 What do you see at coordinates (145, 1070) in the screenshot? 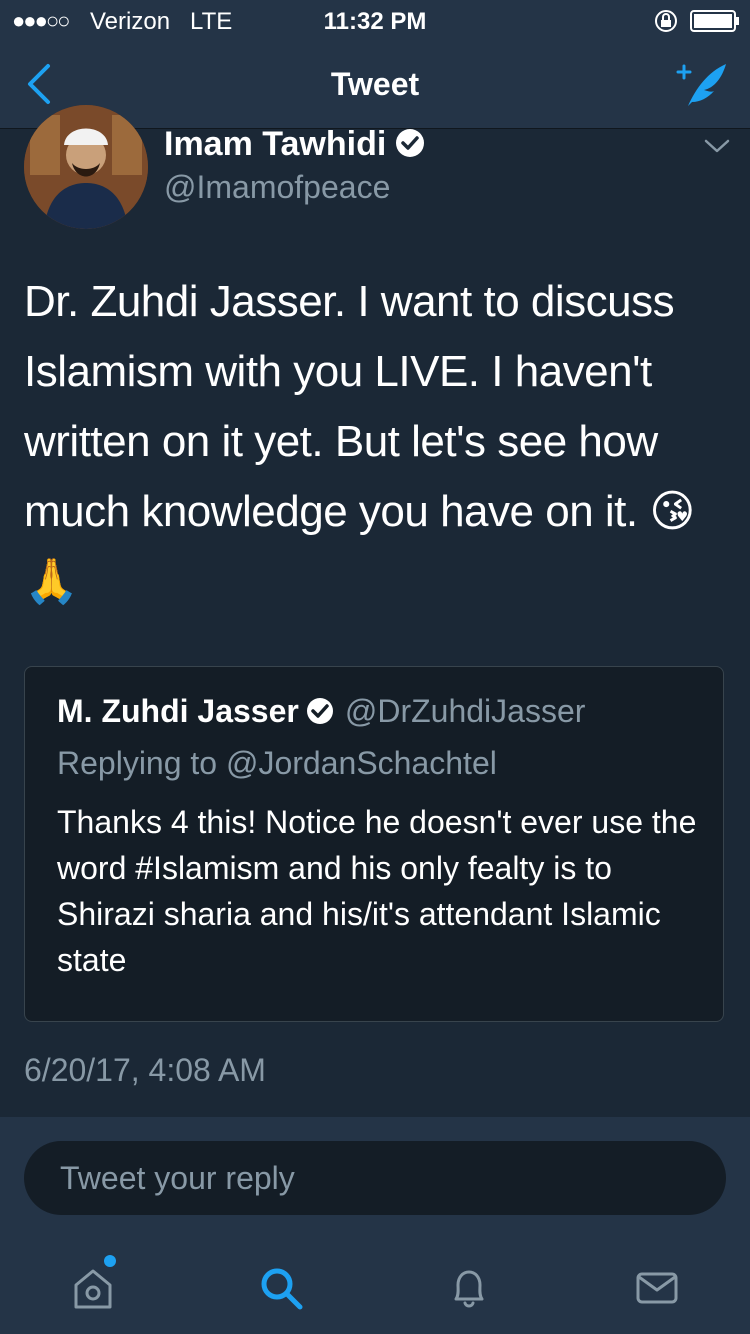
I see `tweet-timestamp: 6/20/17, 4:08 AM` at bounding box center [145, 1070].